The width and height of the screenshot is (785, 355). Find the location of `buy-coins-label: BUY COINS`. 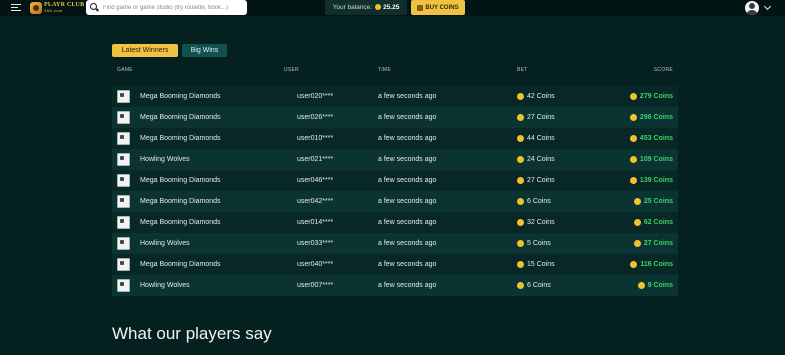

buy-coins-label: BUY COINS is located at coordinates (442, 7).